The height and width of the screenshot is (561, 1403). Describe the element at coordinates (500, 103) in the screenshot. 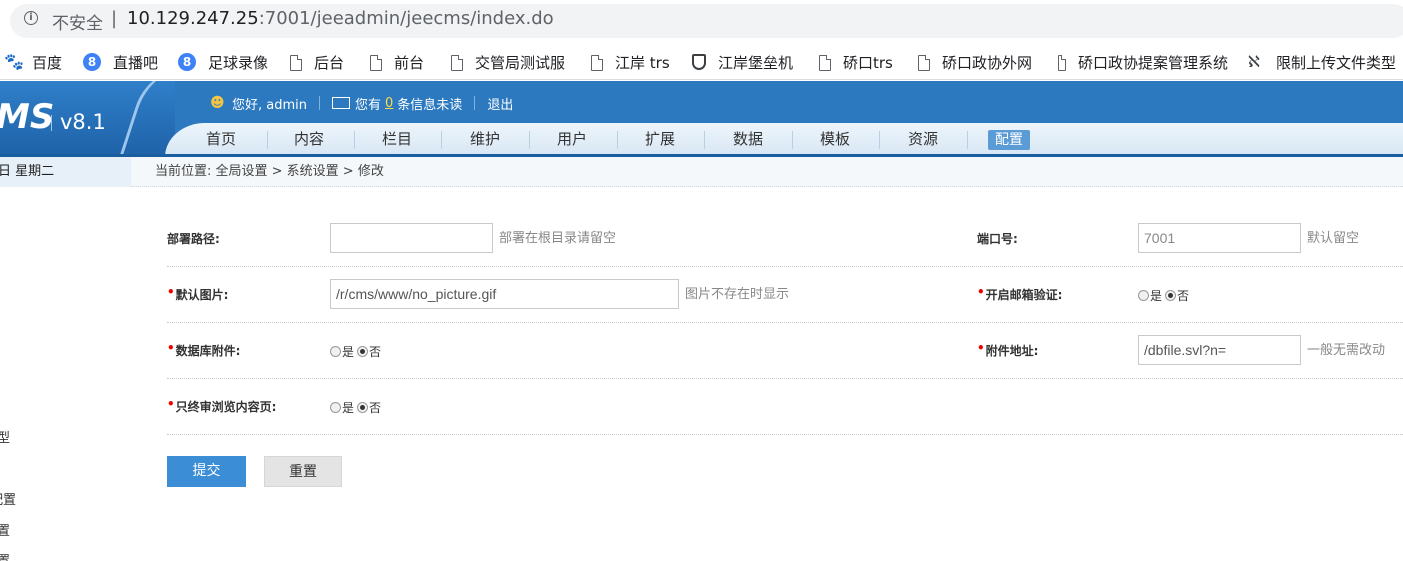

I see `logout-link: 退出` at that location.